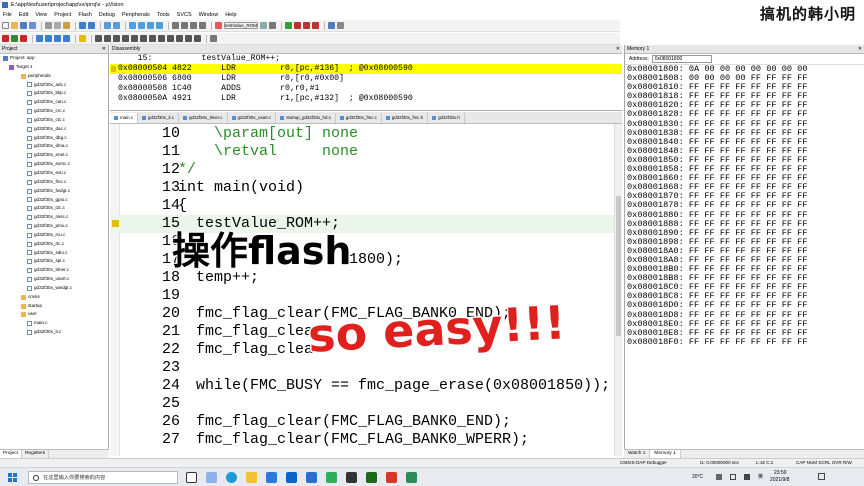 This screenshot has width=864, height=486. What do you see at coordinates (747, 477) in the screenshot?
I see `volume-icon` at bounding box center [747, 477].